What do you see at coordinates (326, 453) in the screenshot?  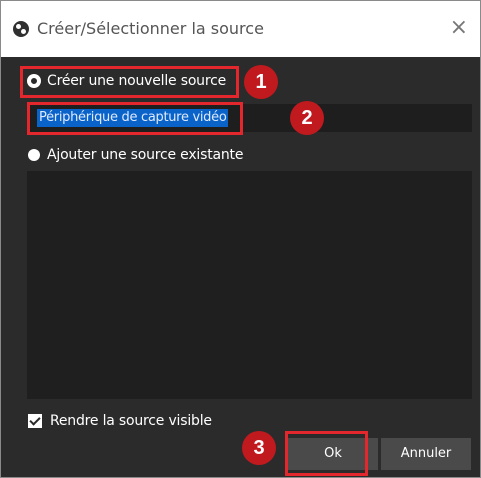 I see `highlight-box-step3` at bounding box center [326, 453].